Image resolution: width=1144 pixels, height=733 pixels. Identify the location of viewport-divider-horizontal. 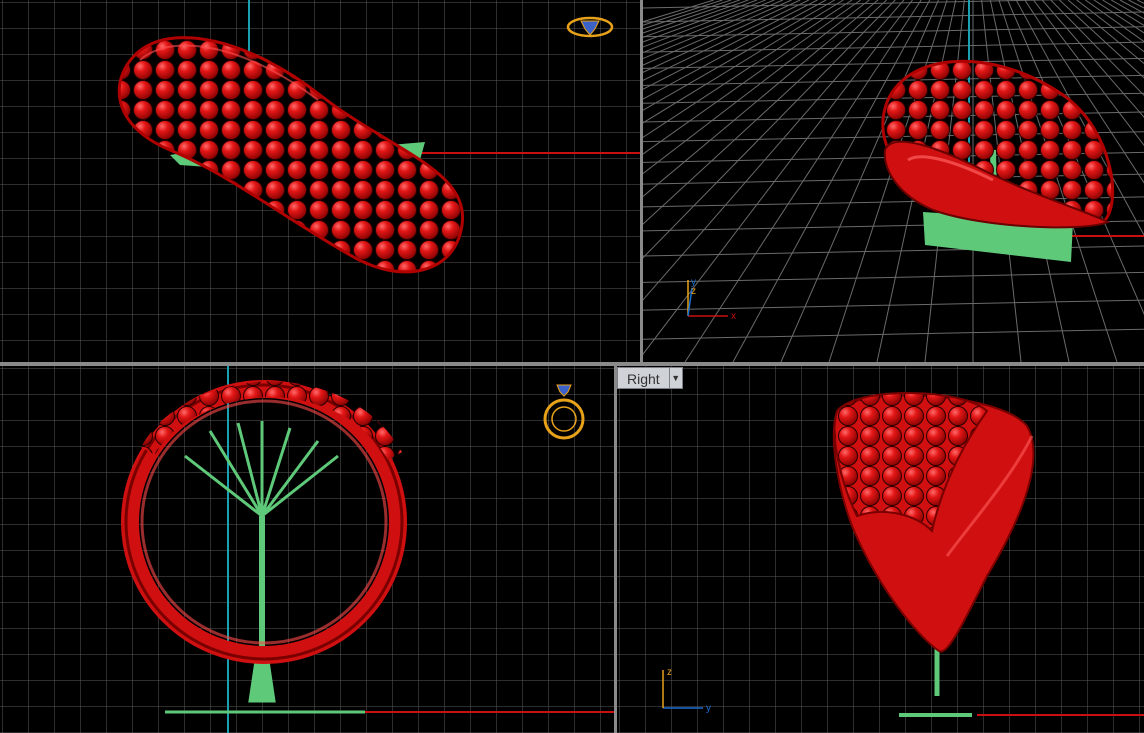
(572, 364).